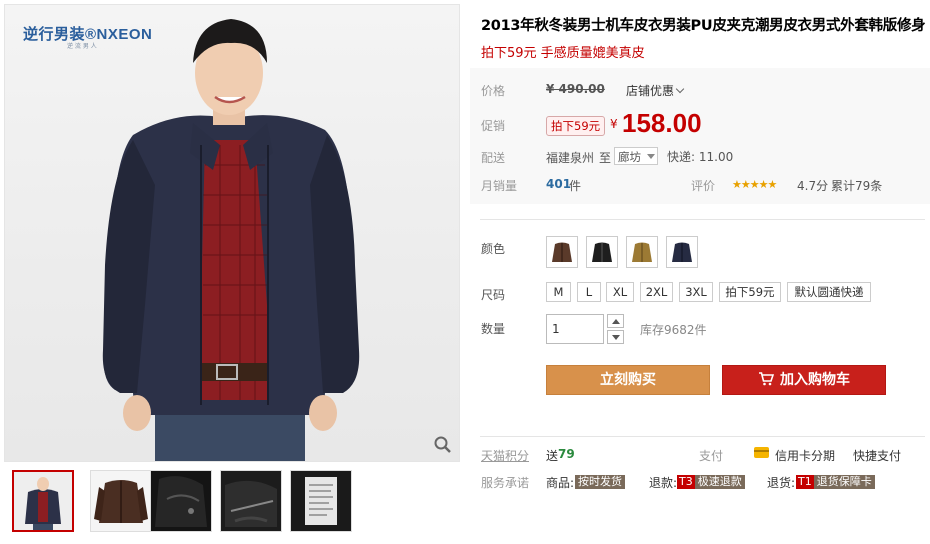  Describe the element at coordinates (813, 186) in the screenshot. I see `rating-score: 4.7分` at that location.